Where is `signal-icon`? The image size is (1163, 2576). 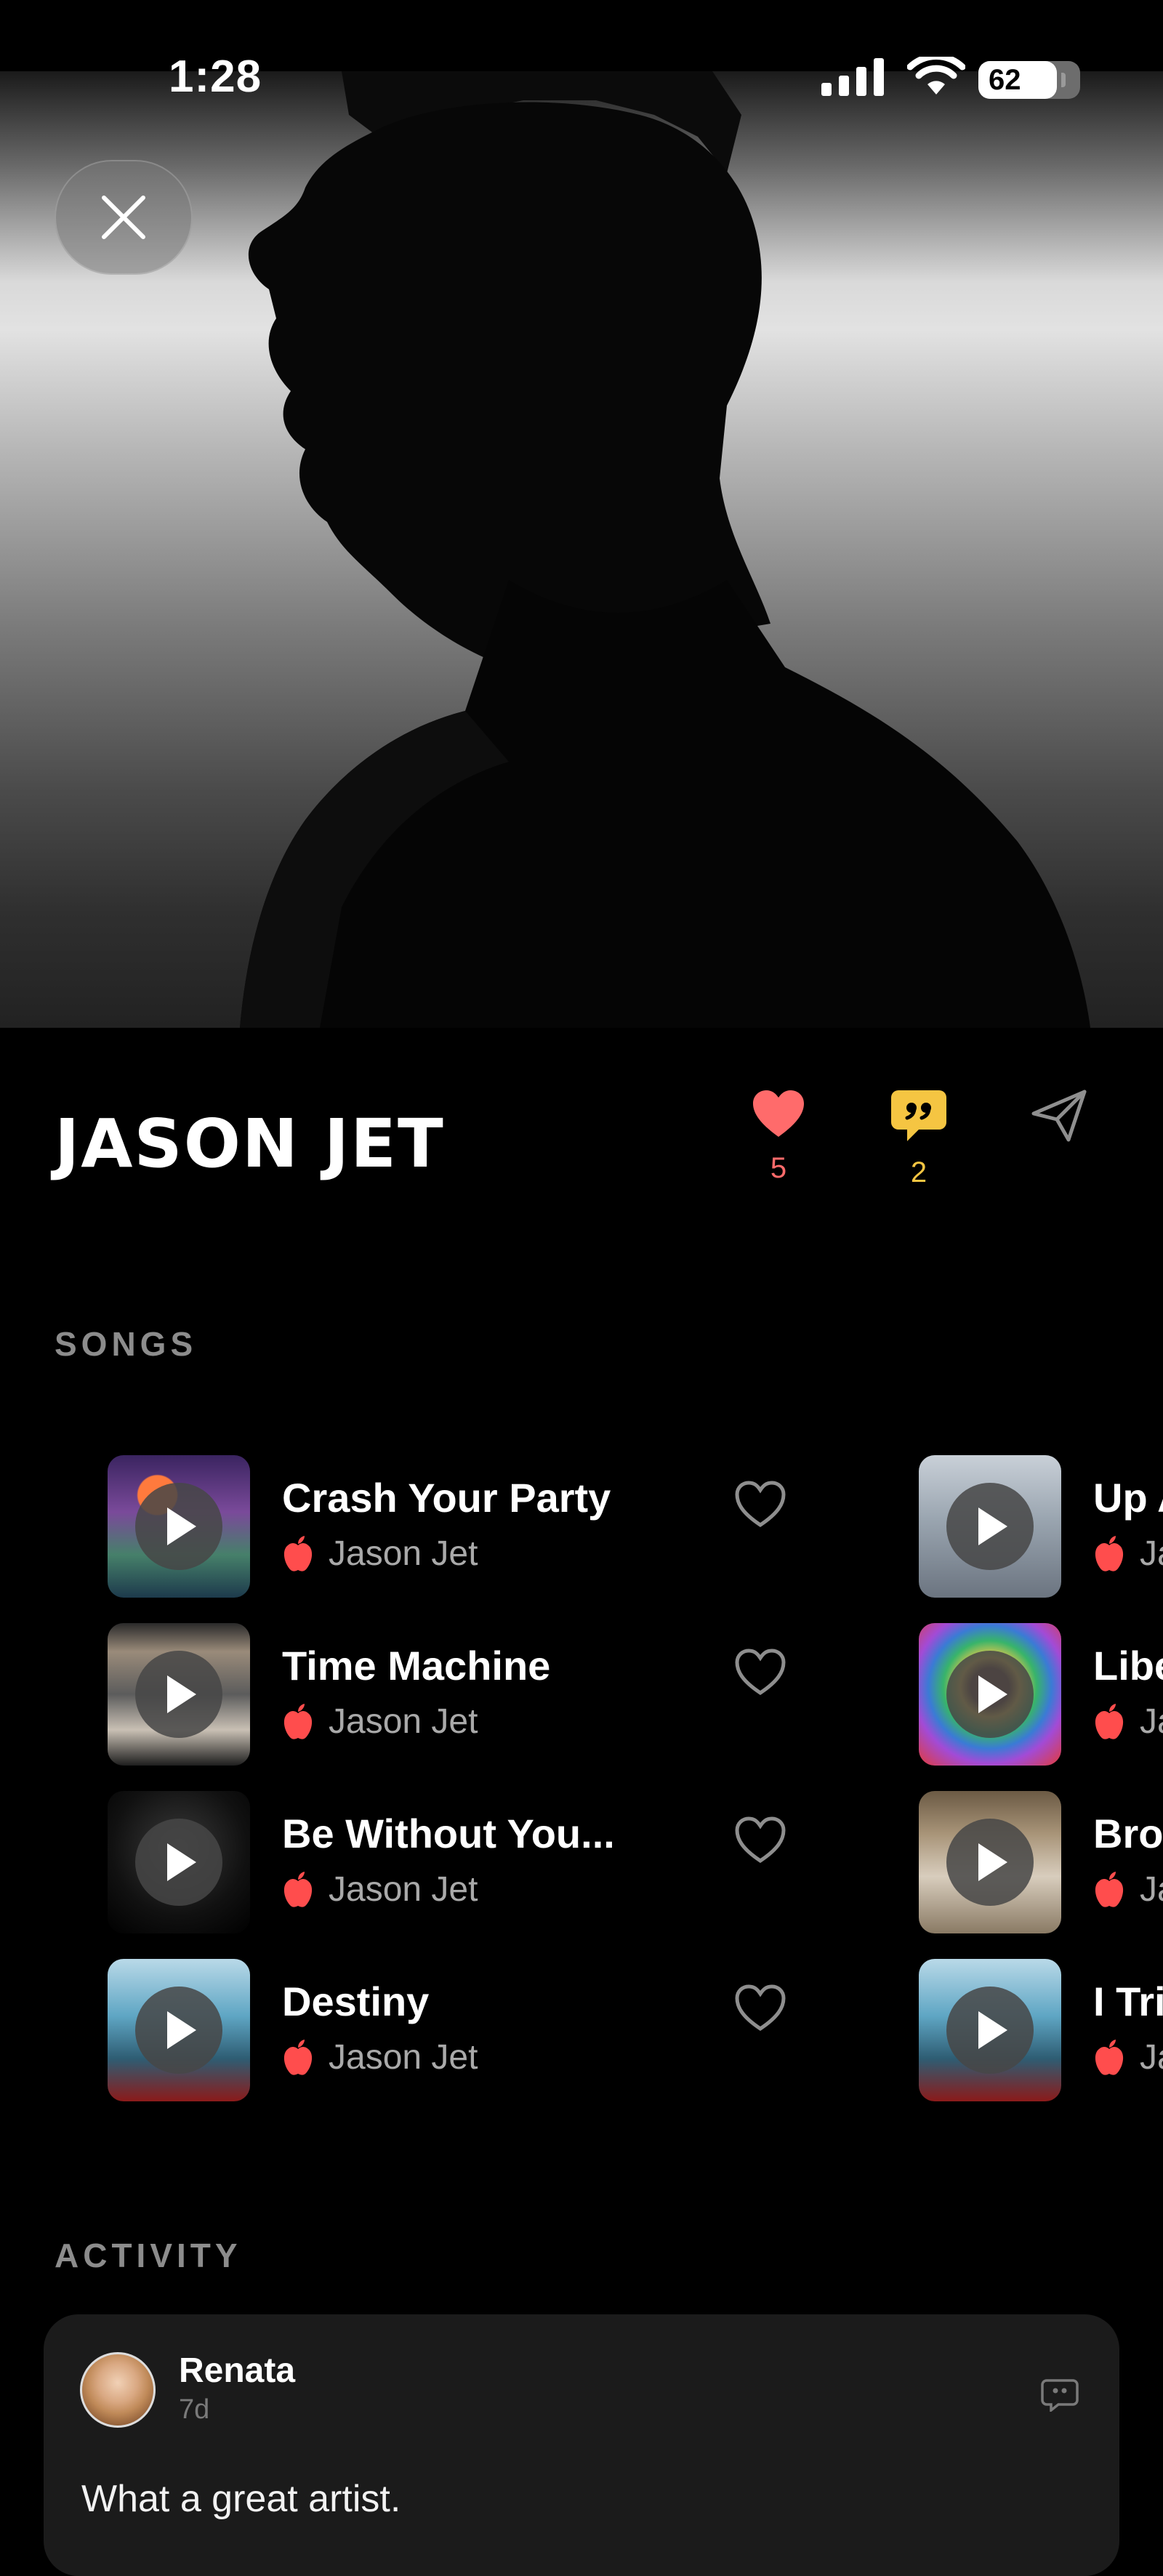
signal-icon is located at coordinates (852, 77).